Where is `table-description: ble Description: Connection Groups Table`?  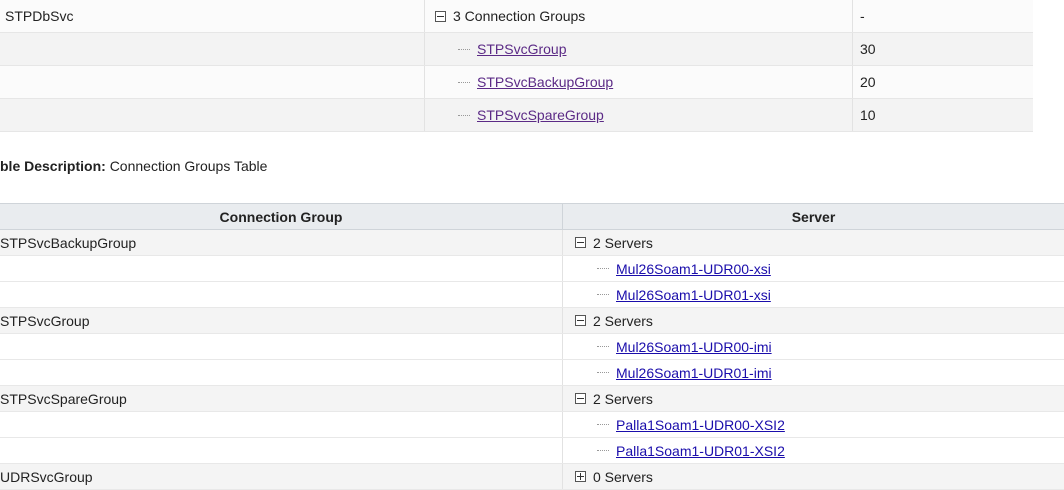 table-description: ble Description: Connection Groups Table is located at coordinates (133, 166).